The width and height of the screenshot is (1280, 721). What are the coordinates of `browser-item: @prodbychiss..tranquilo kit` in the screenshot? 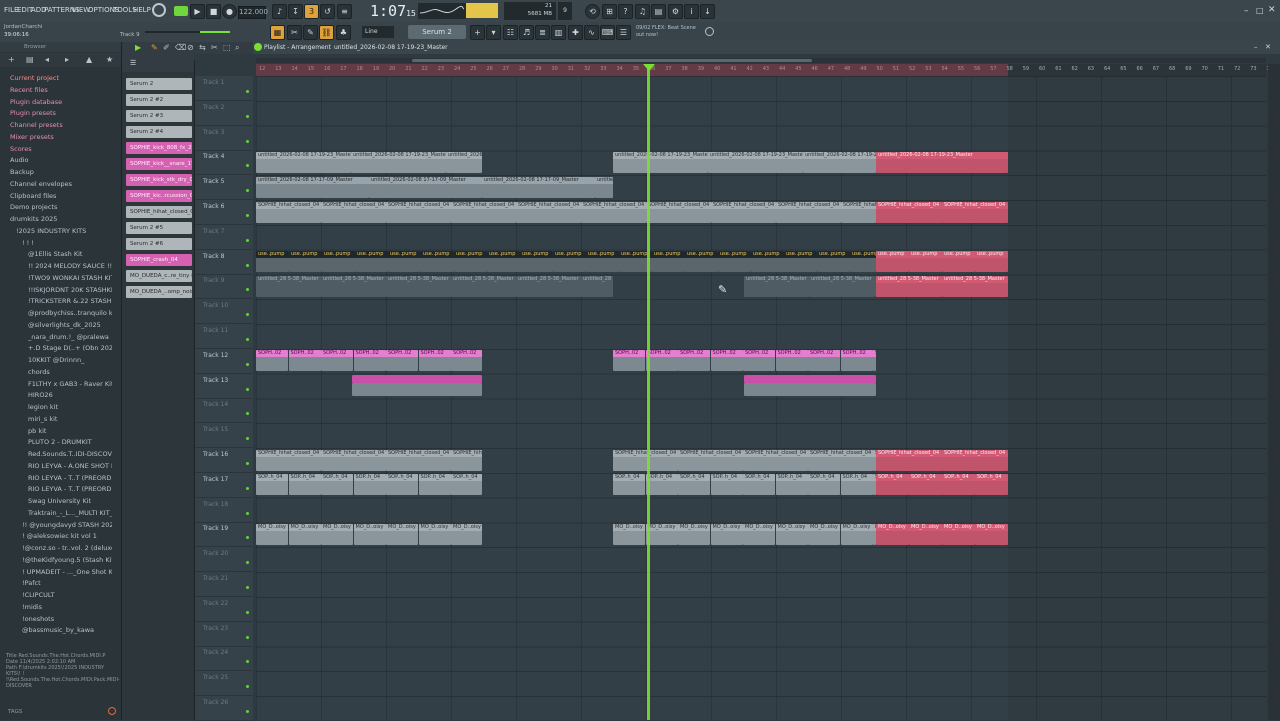 It's located at (70, 313).